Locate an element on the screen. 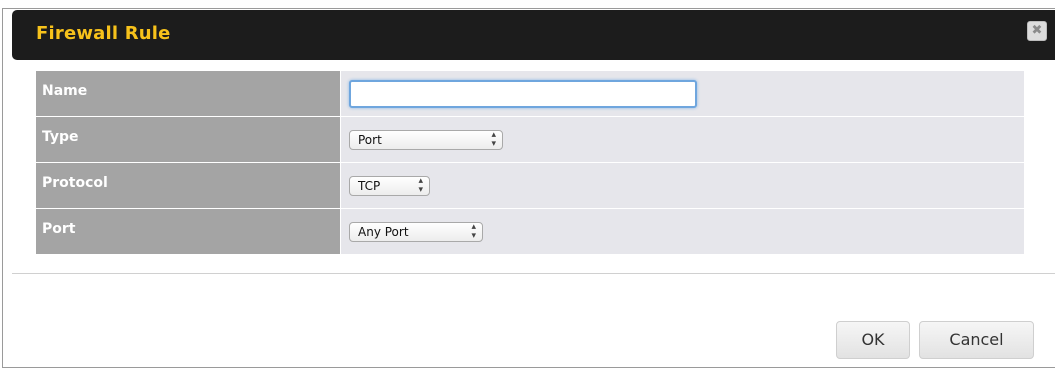  protocol-select-value: TCP is located at coordinates (369, 186).